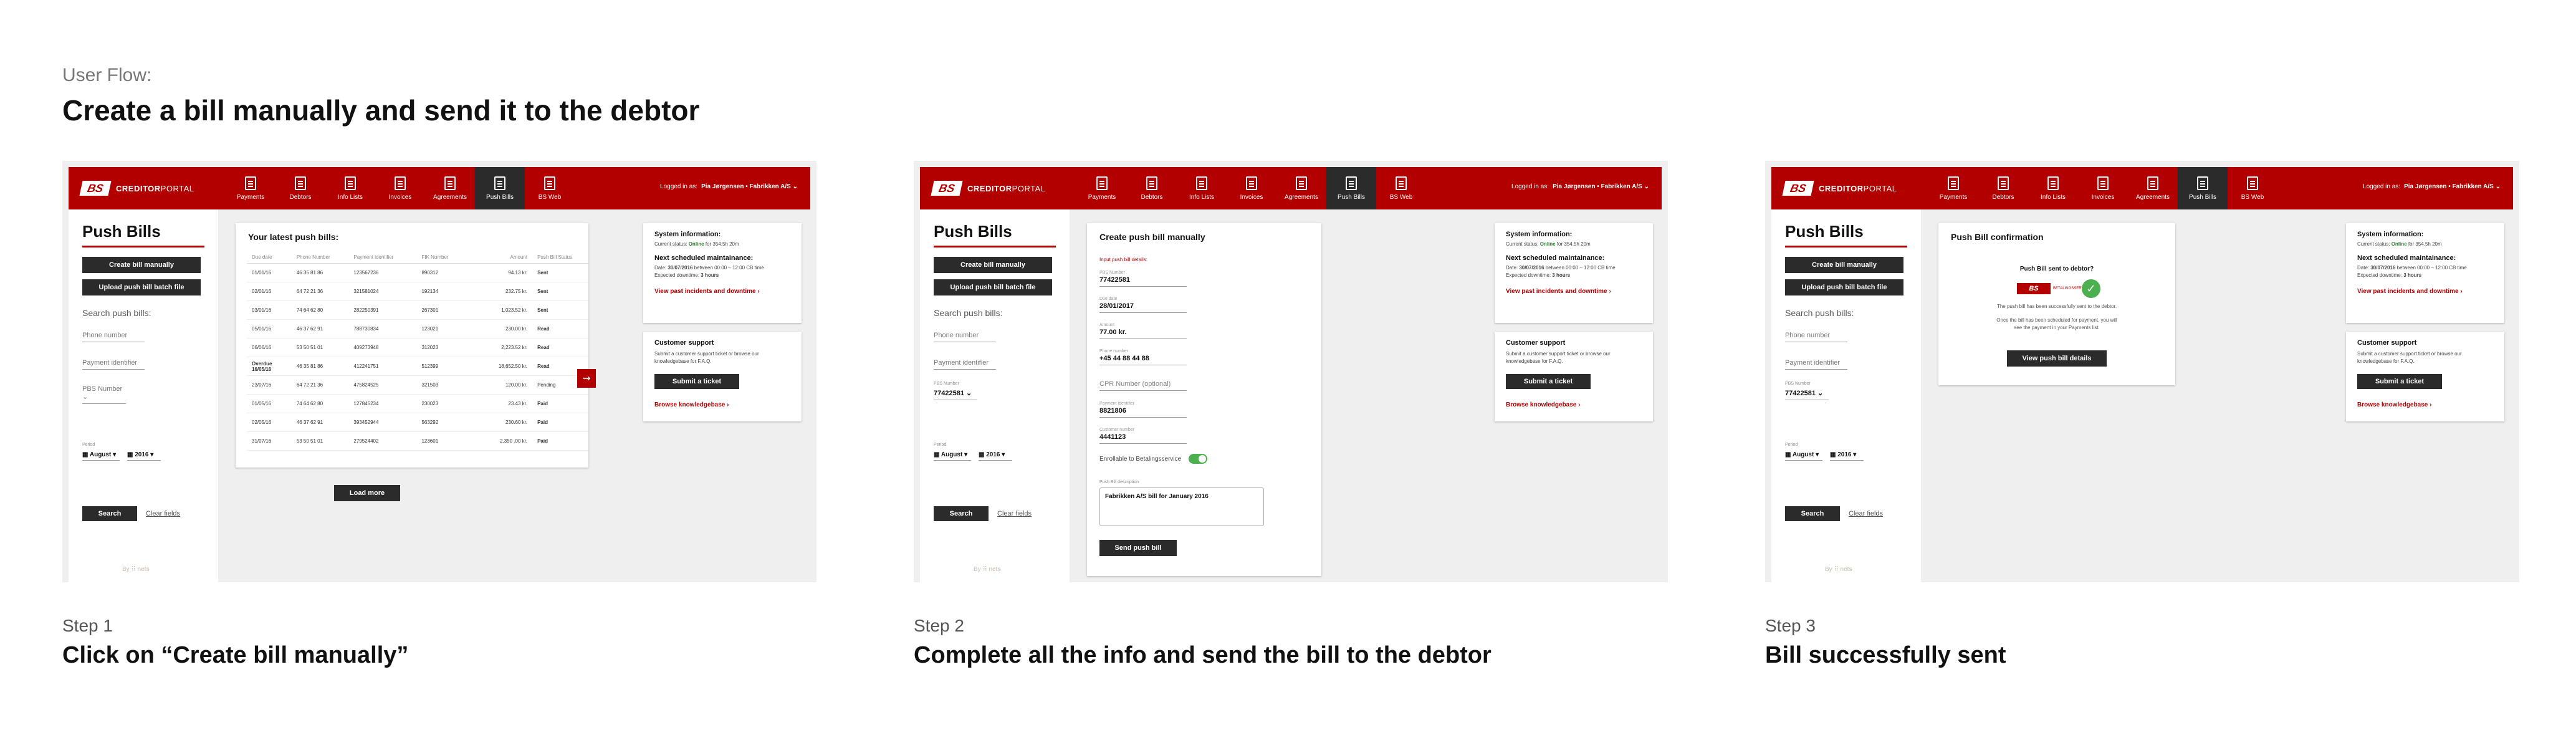 This screenshot has height=730, width=2576. What do you see at coordinates (104, 394) in the screenshot?
I see `pbs-number-select: PBS Number ⌄` at bounding box center [104, 394].